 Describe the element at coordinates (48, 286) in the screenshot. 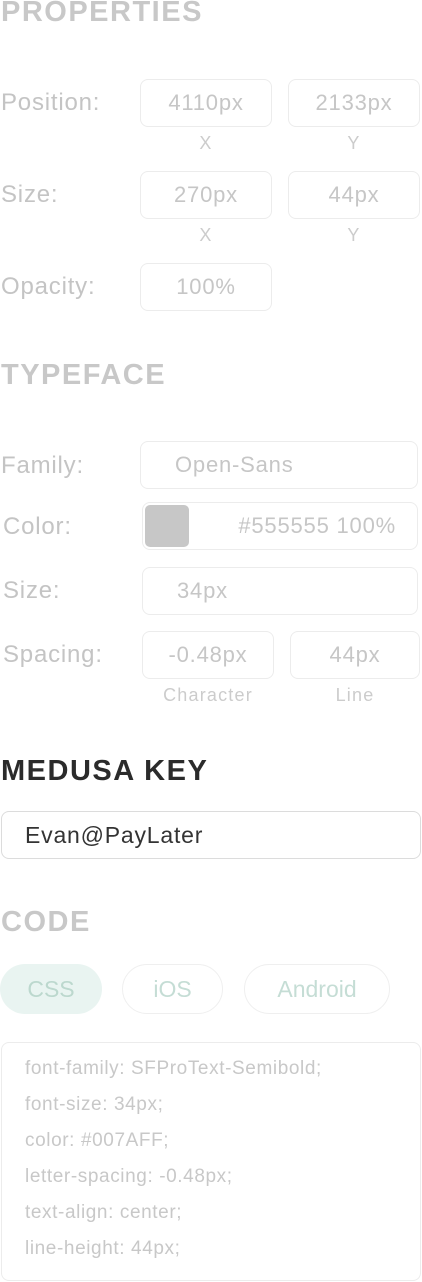

I see `opacity-label: Opacity:` at that location.